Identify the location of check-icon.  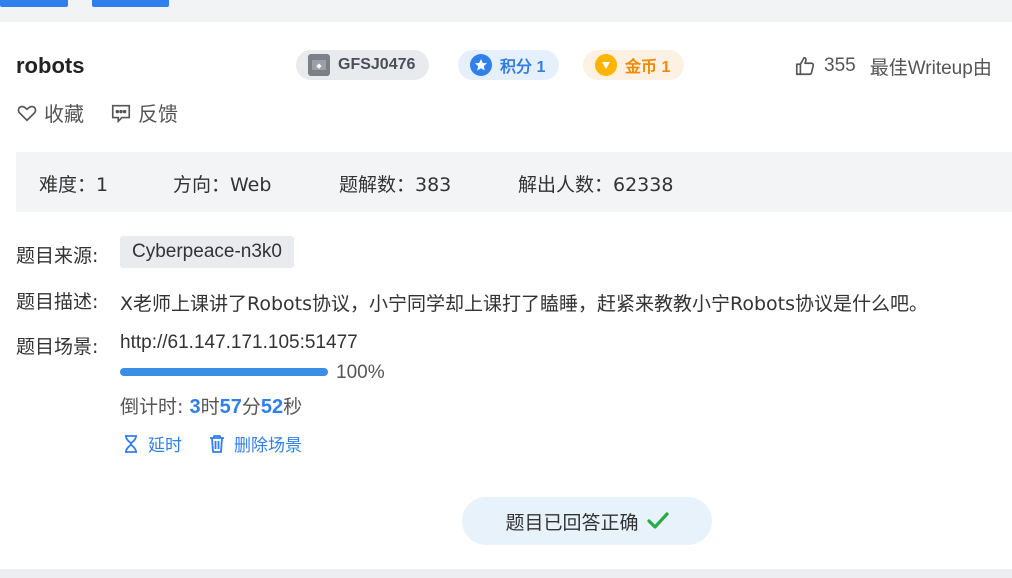
(657, 520).